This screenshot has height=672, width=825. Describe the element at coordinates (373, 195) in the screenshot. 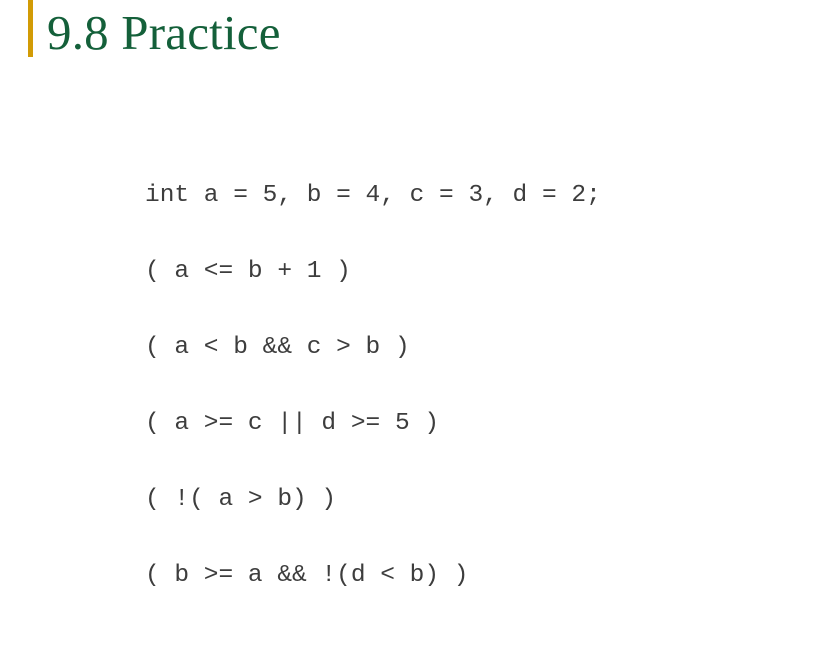

I see `code-line: int a = 5, b = 4, c = 3, d = 2;` at that location.